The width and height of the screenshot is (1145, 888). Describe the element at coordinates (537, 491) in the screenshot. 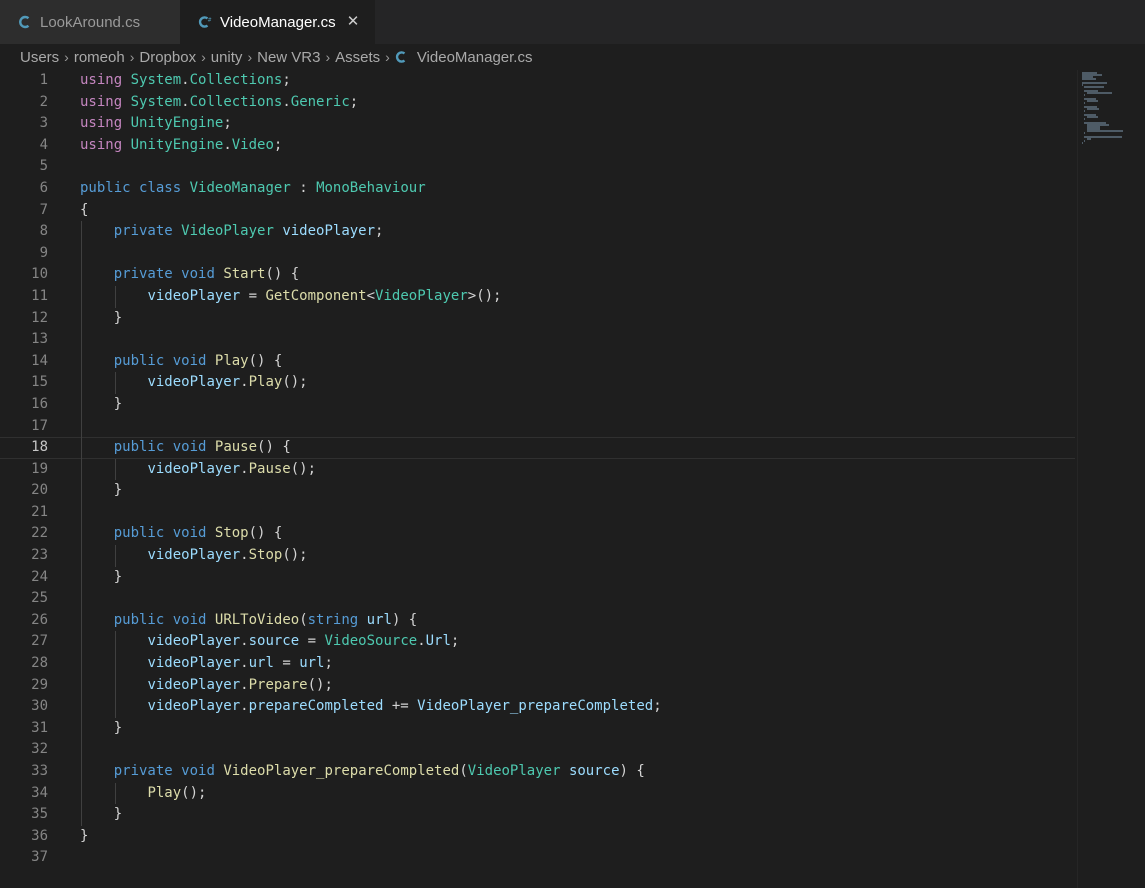

I see `code-line: 20 }` at that location.